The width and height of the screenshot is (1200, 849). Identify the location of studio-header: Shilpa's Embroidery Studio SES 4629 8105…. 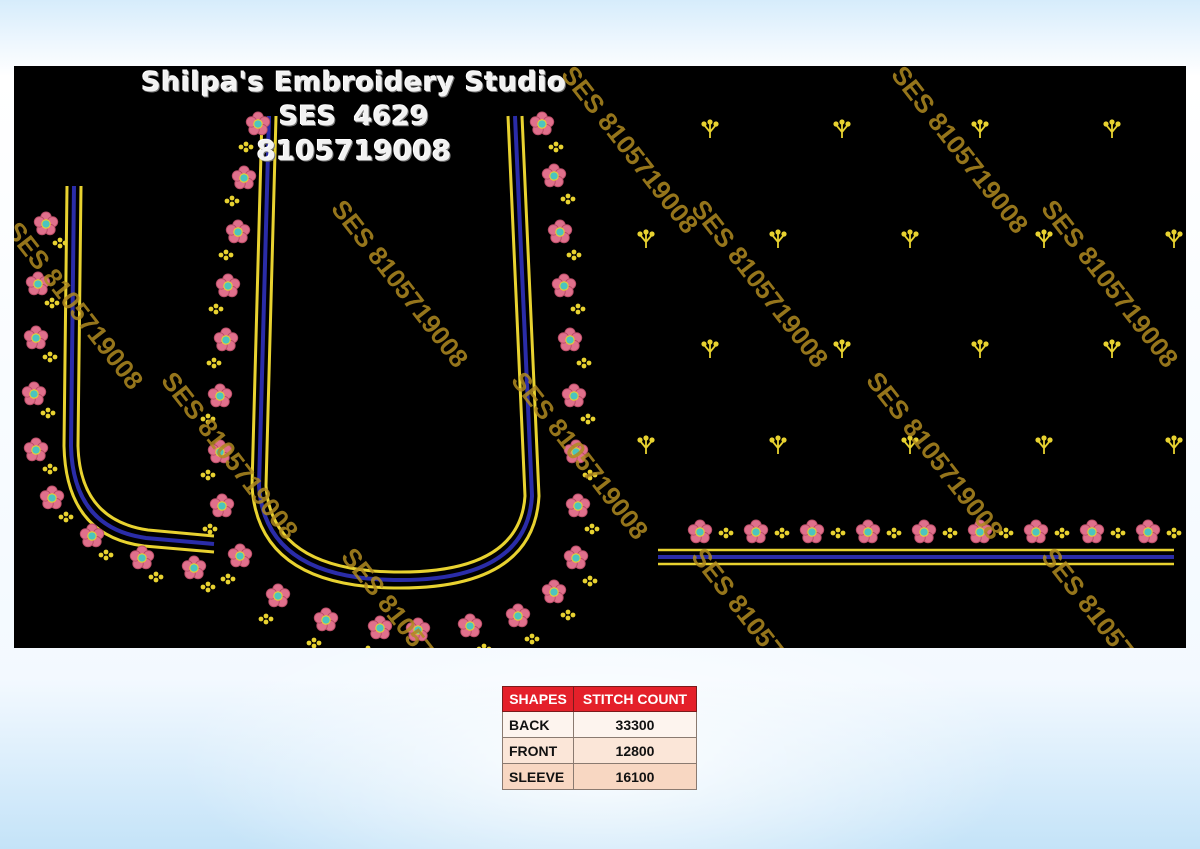
(354, 117).